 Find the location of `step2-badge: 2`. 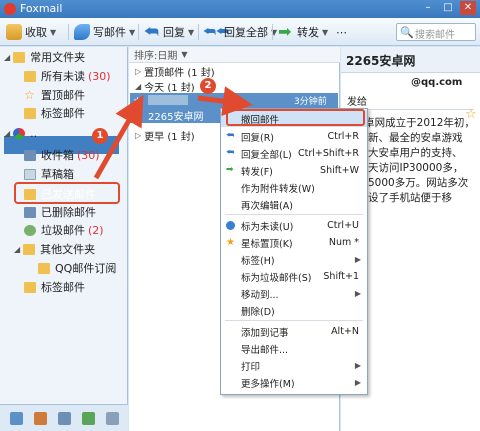

step2-badge: 2 is located at coordinates (208, 86).